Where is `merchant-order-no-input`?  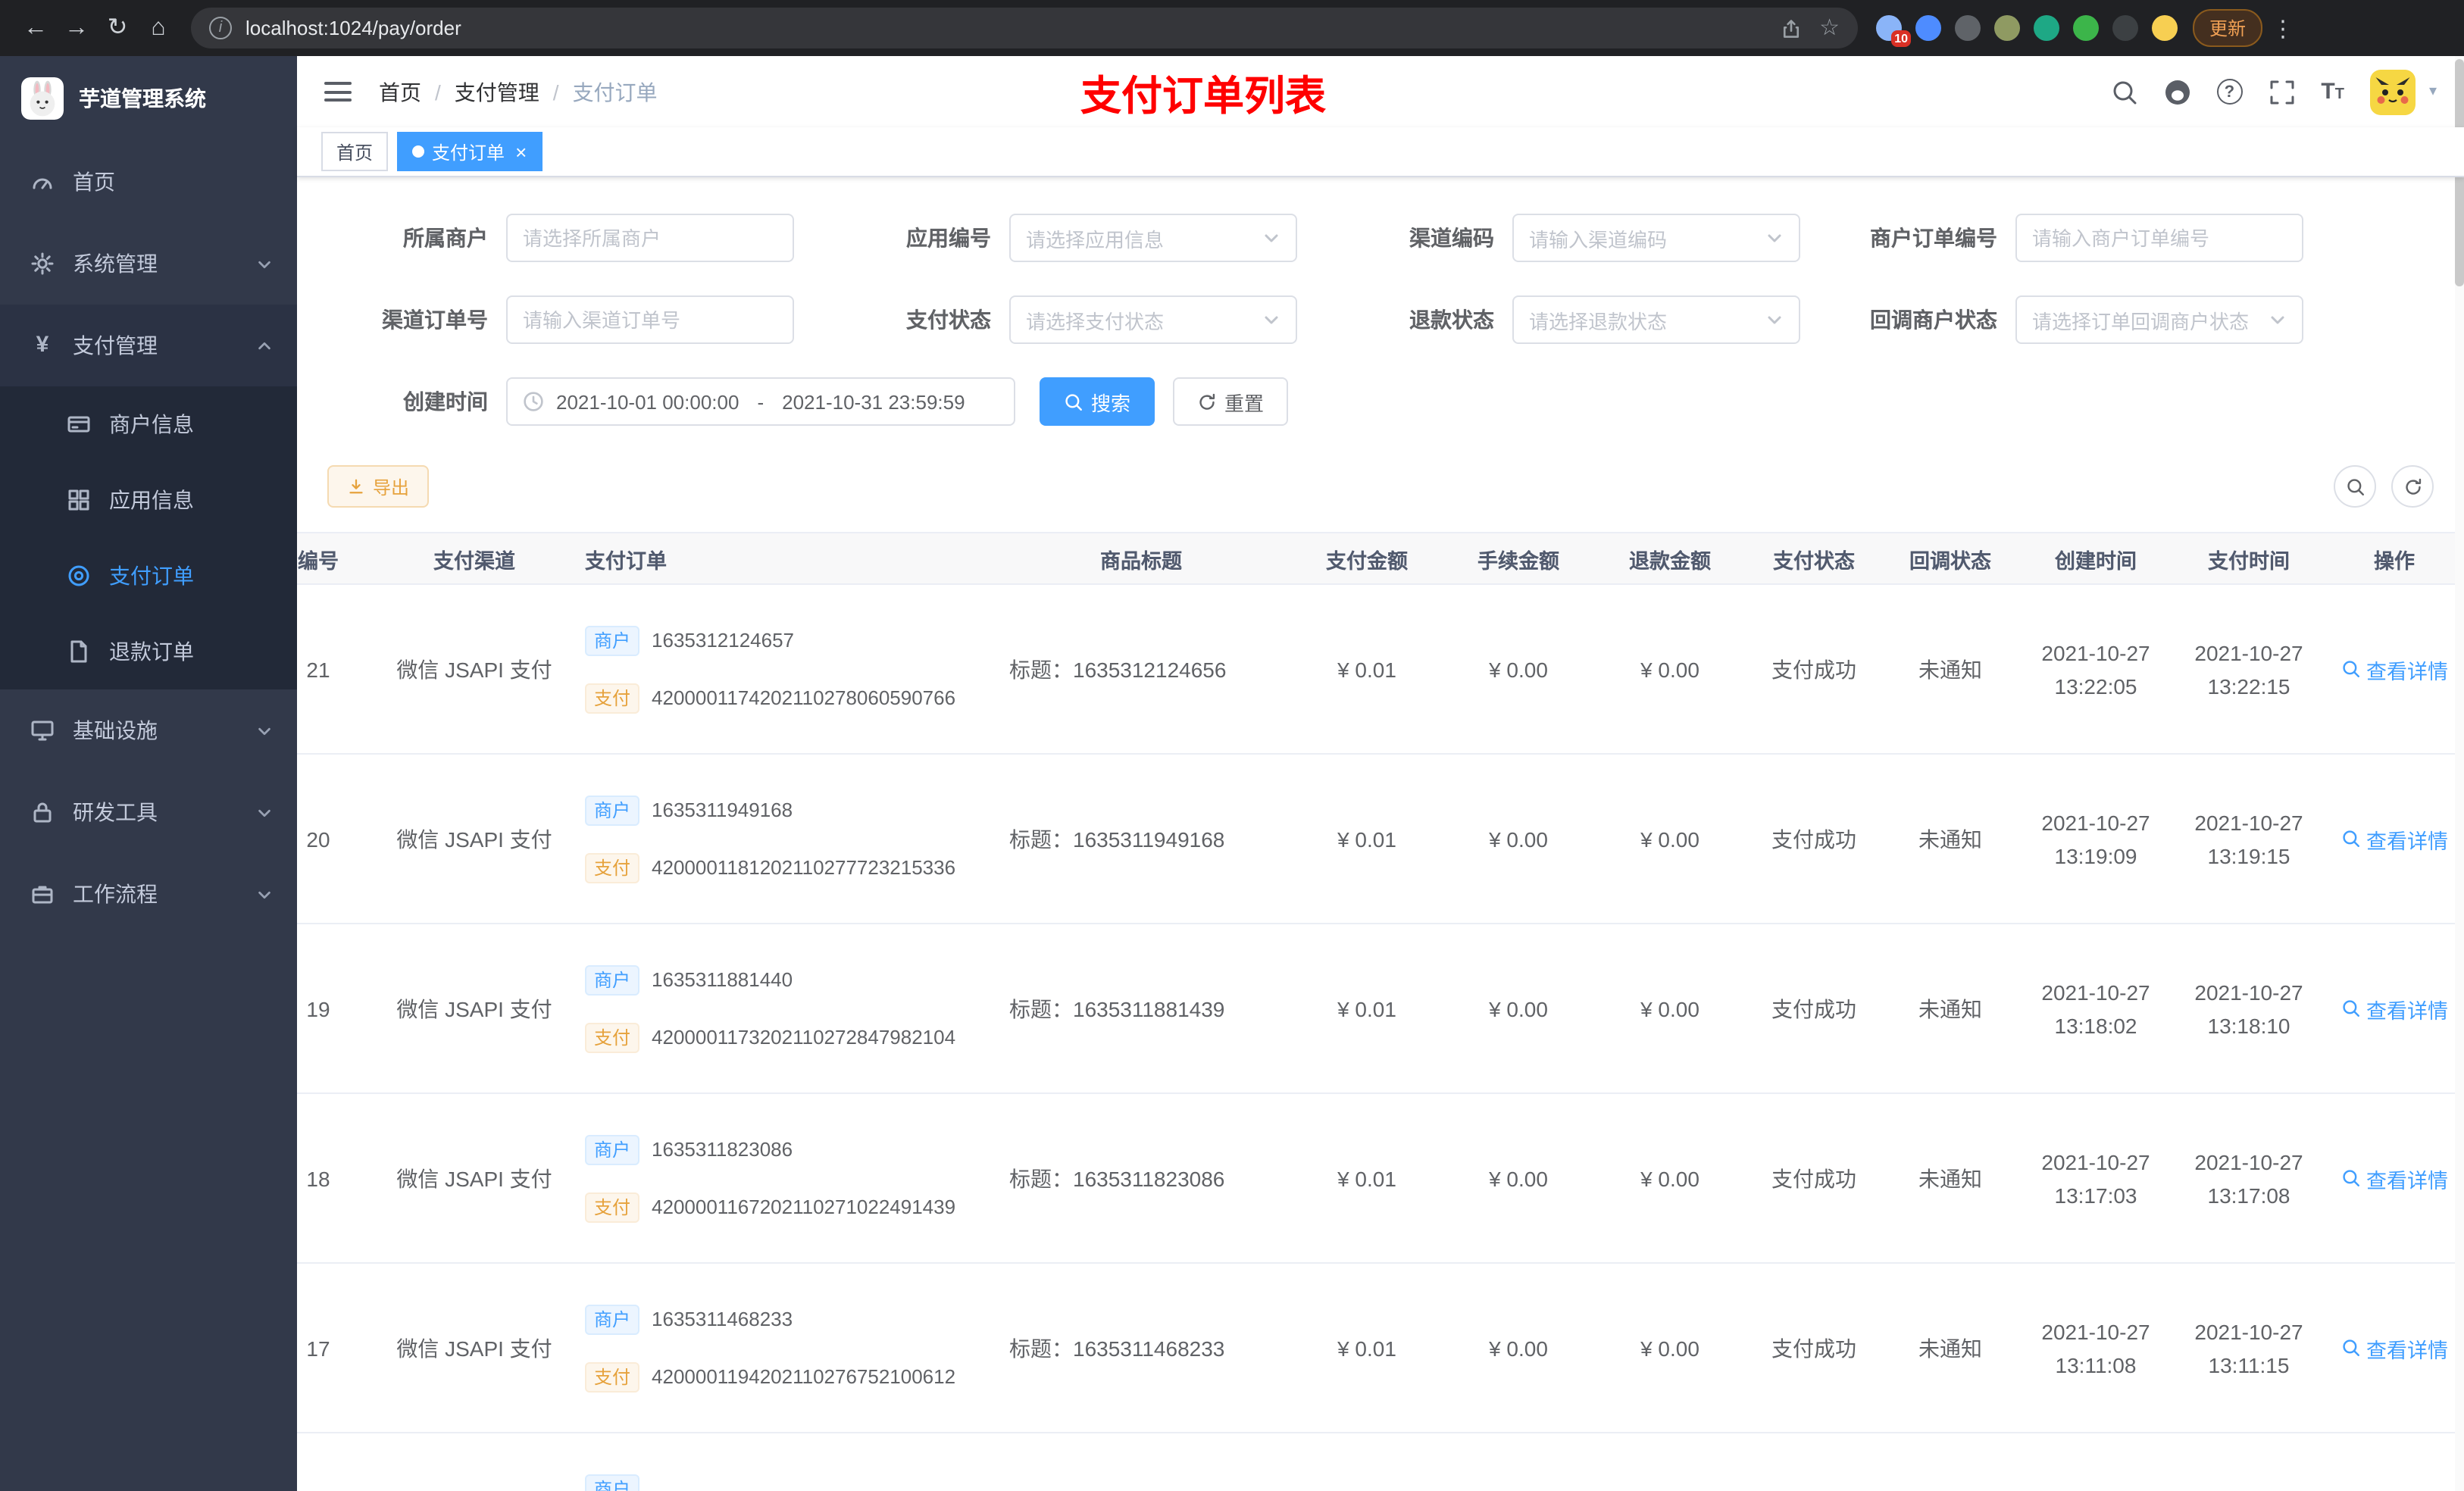
merchant-order-no-input is located at coordinates (2159, 238).